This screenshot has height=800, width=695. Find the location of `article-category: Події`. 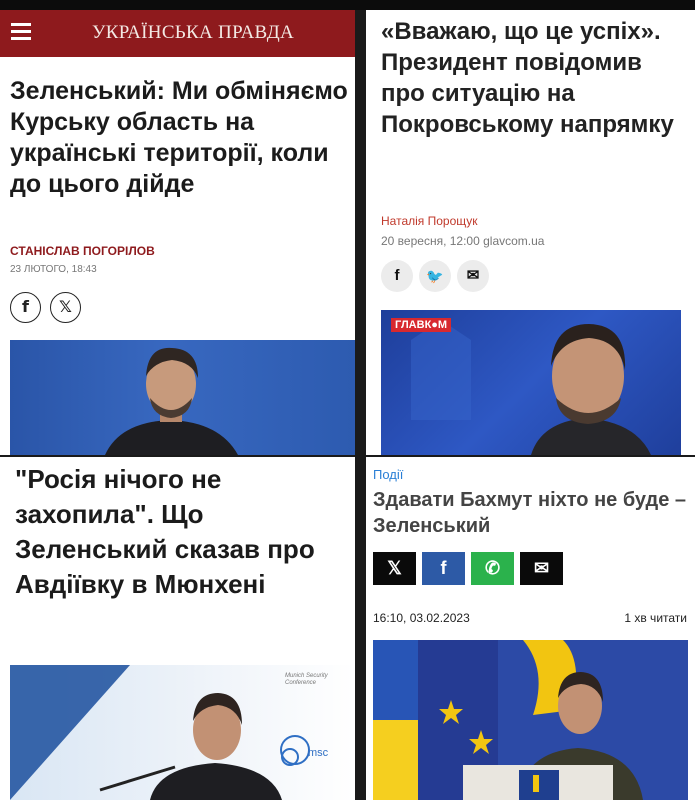

article-category: Події is located at coordinates (388, 474).